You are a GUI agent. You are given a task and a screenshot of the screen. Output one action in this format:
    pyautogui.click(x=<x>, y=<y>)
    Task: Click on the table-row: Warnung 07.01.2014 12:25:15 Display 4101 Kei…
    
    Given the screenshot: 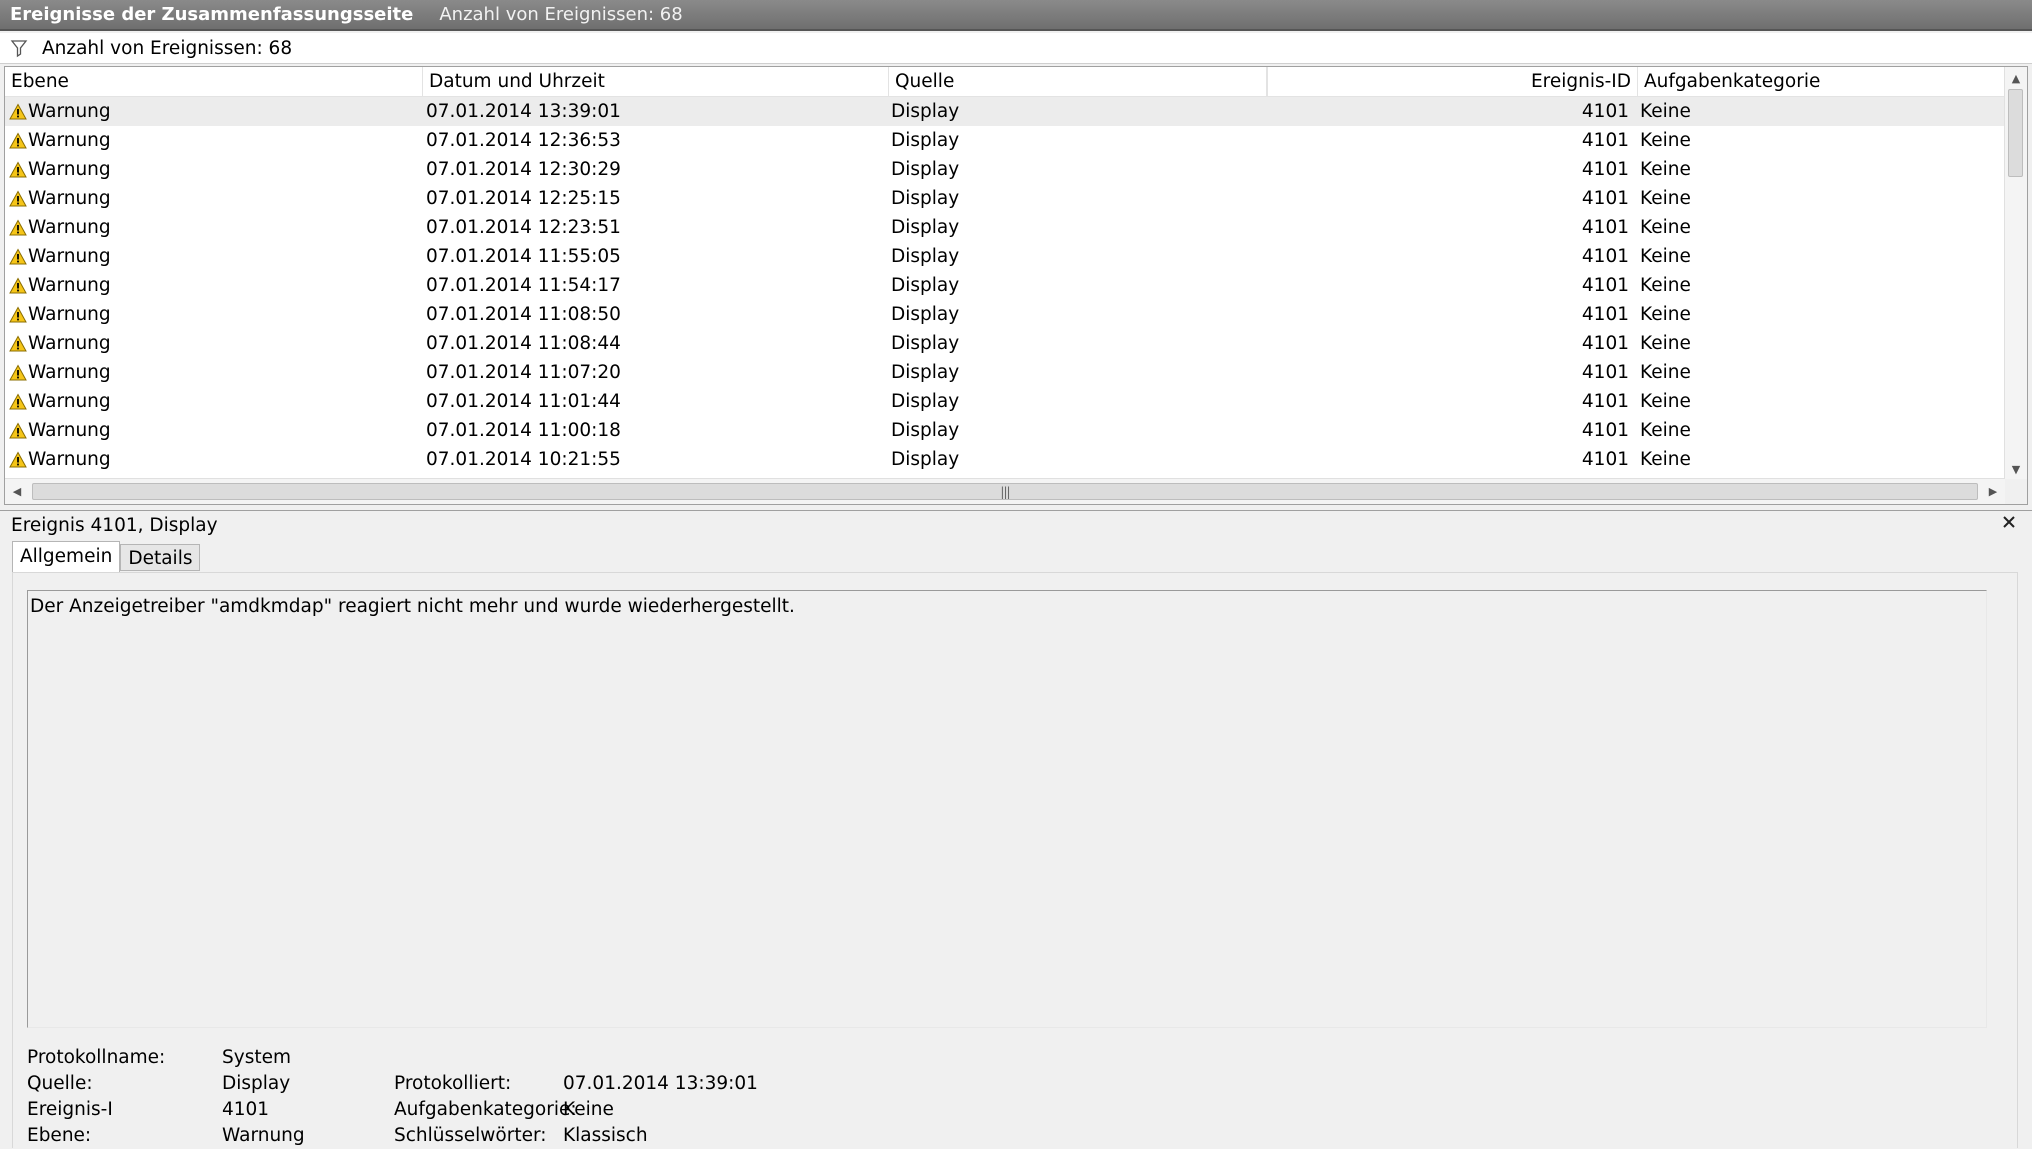 What is the action you would take?
    pyautogui.click(x=1005, y=198)
    